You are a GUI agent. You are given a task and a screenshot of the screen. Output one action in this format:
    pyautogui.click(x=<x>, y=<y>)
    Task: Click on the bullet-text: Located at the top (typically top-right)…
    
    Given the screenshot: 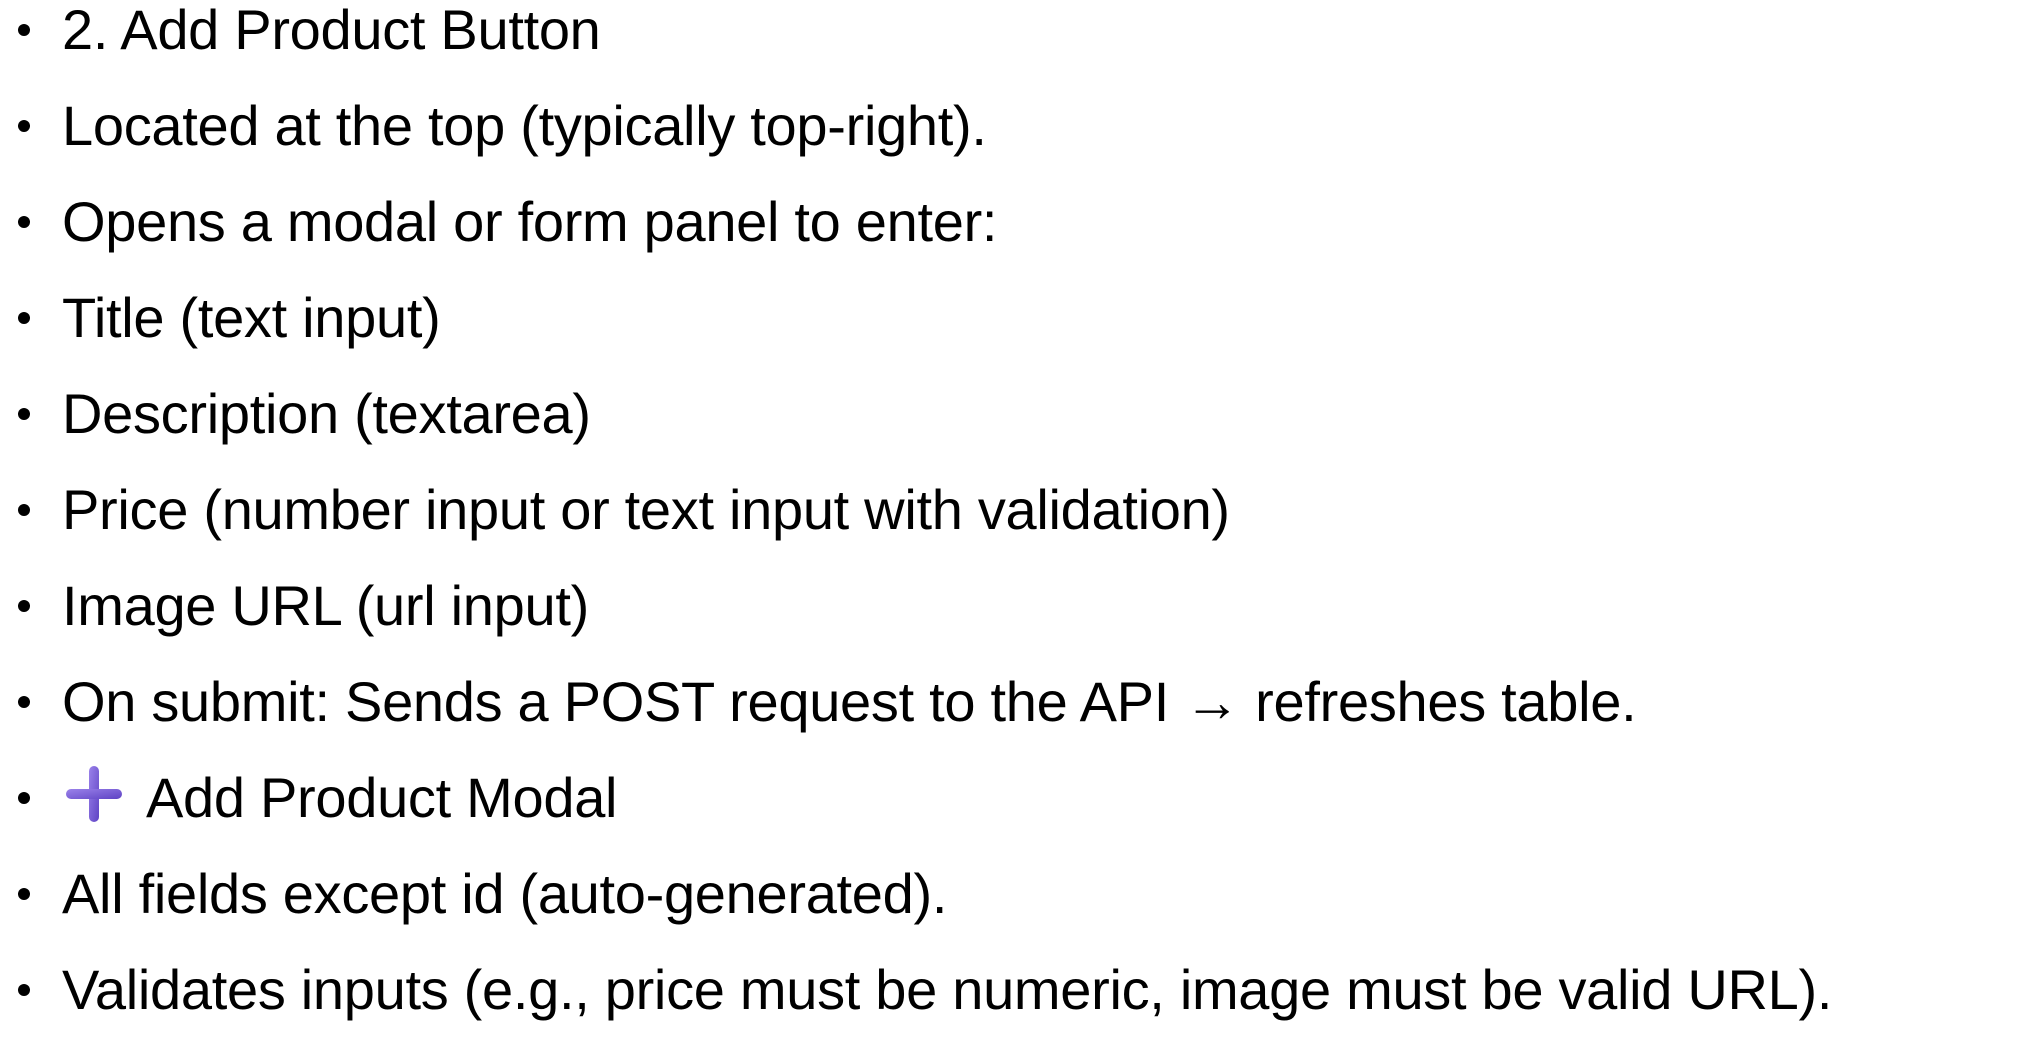 What is the action you would take?
    pyautogui.click(x=524, y=125)
    